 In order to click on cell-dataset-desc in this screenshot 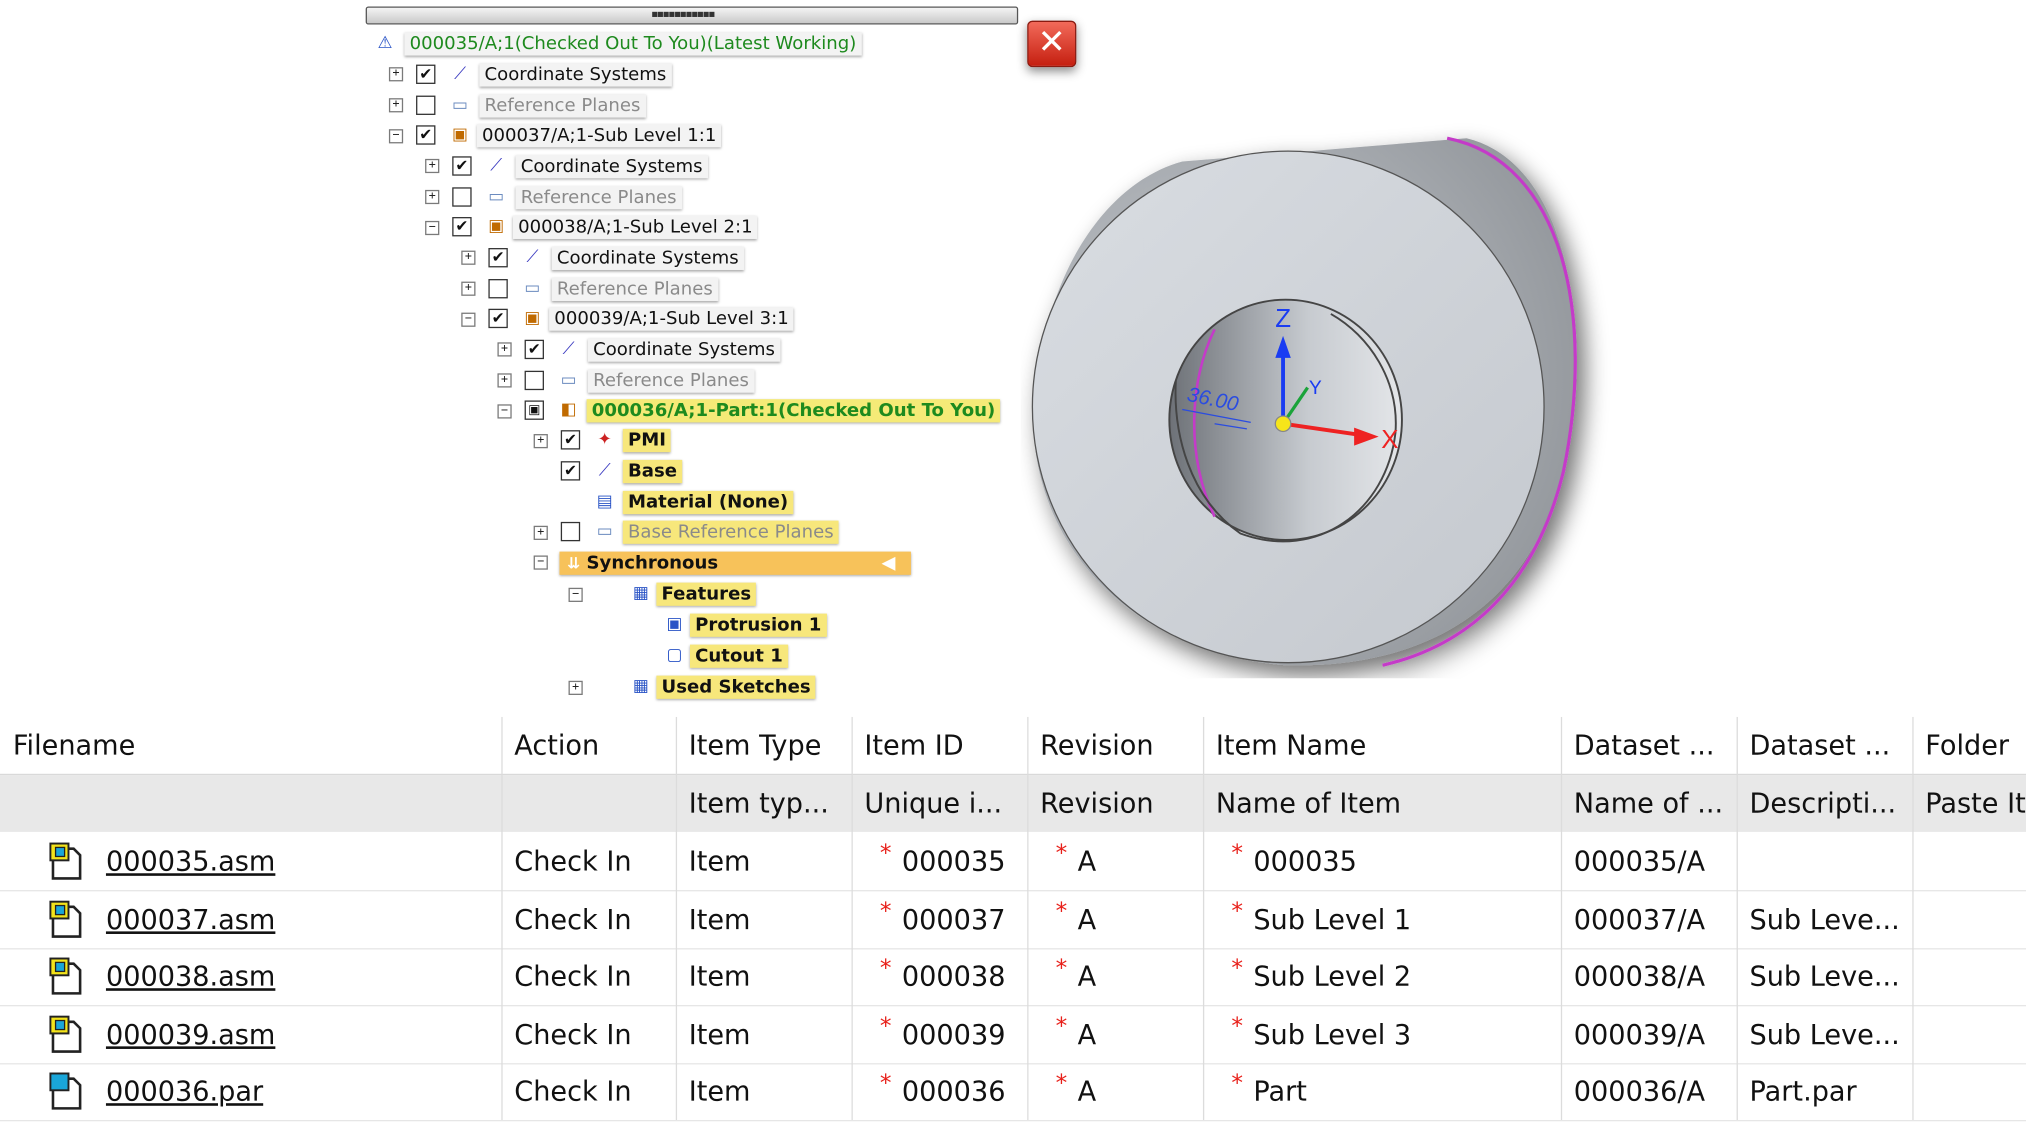, I will do `click(1825, 861)`.